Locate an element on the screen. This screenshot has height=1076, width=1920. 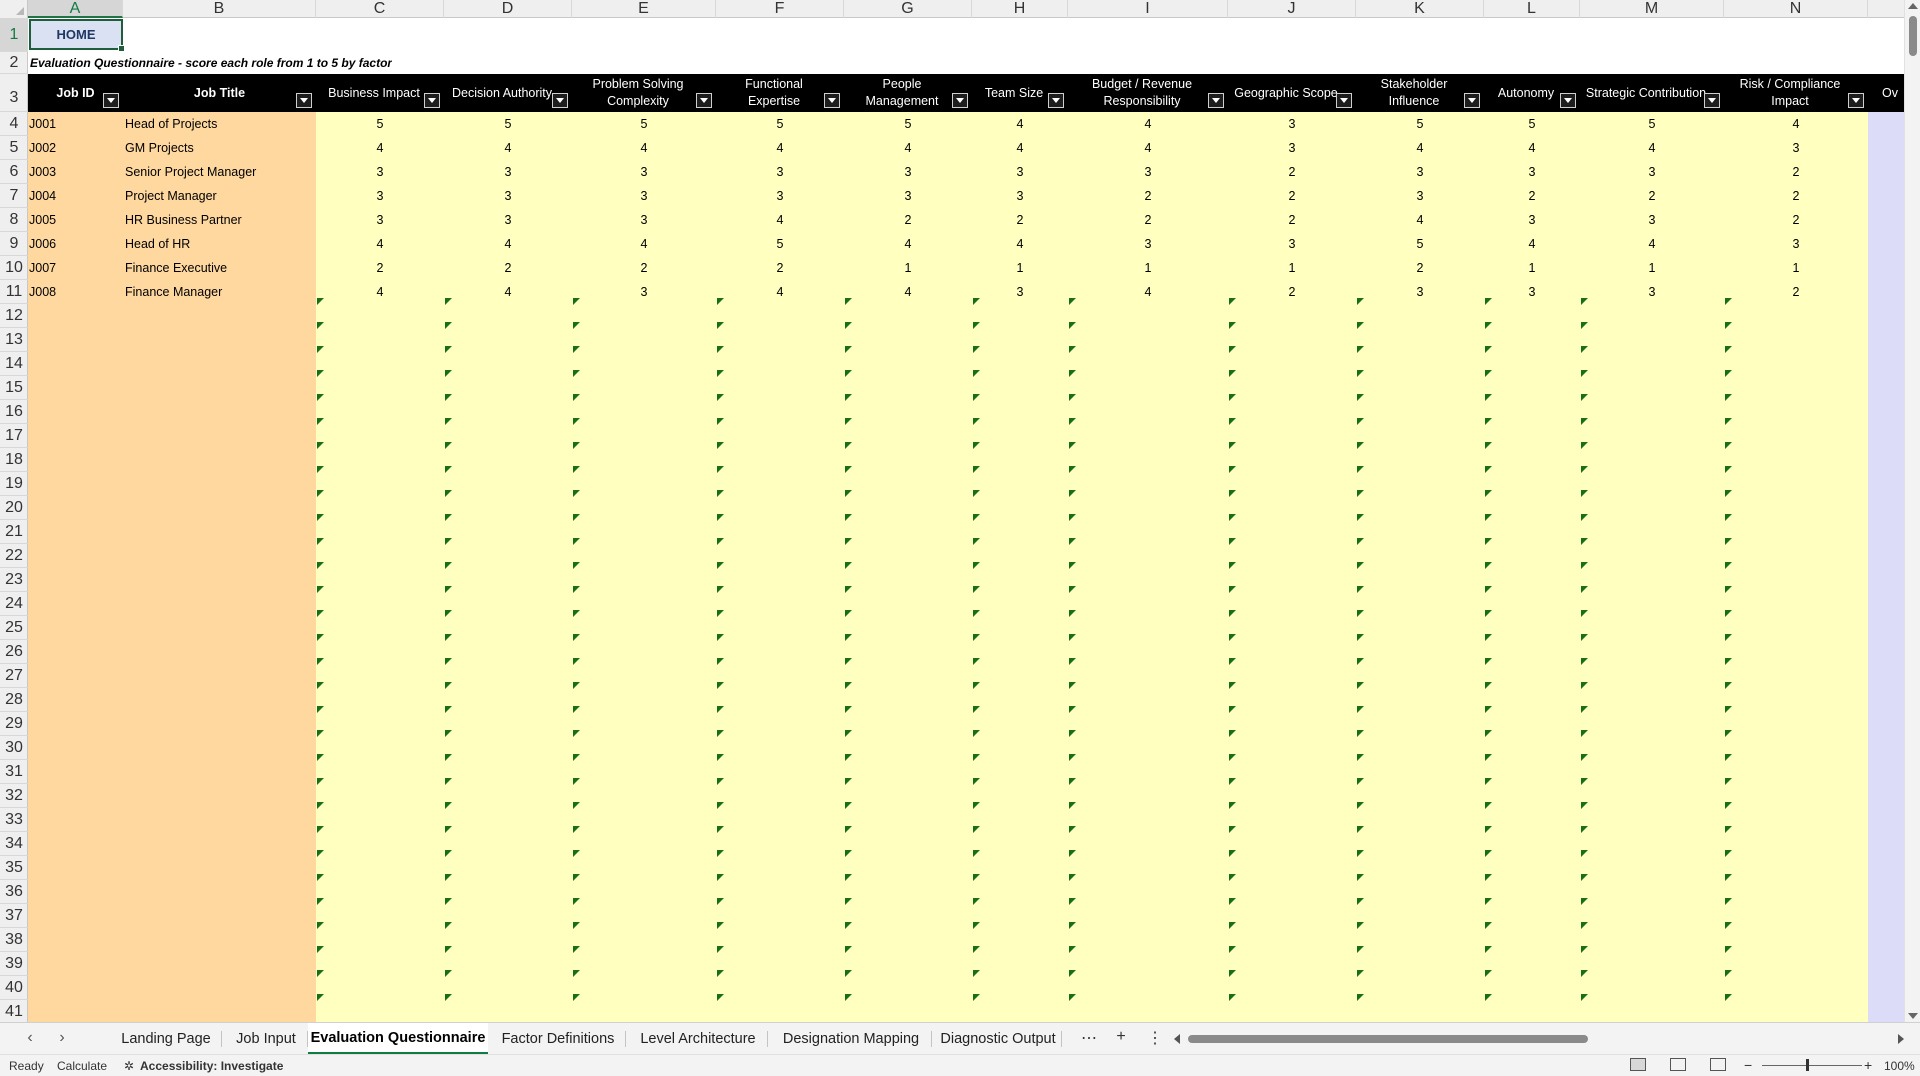
row-header: 20 is located at coordinates (14, 508).